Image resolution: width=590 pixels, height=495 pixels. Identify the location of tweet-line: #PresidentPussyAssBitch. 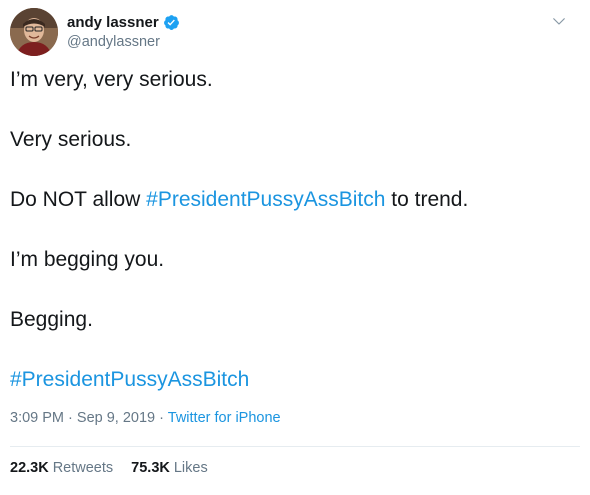
(295, 380).